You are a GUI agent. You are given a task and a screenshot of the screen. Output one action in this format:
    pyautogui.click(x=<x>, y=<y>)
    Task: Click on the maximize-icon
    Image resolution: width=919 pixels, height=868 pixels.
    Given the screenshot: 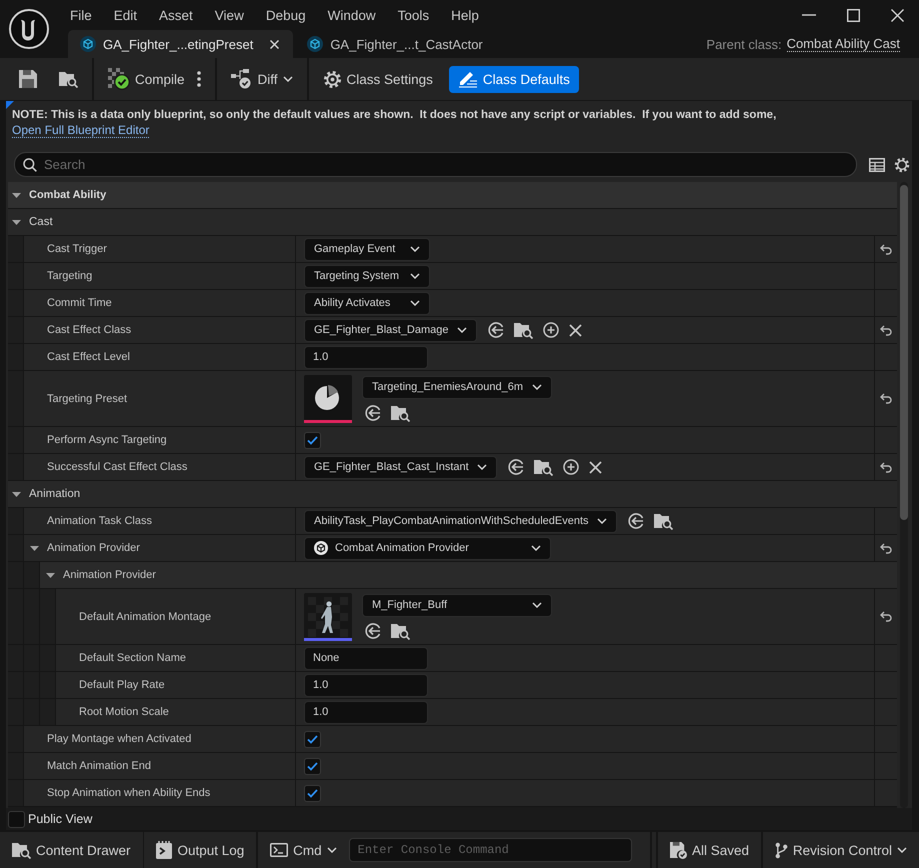 What is the action you would take?
    pyautogui.click(x=853, y=15)
    